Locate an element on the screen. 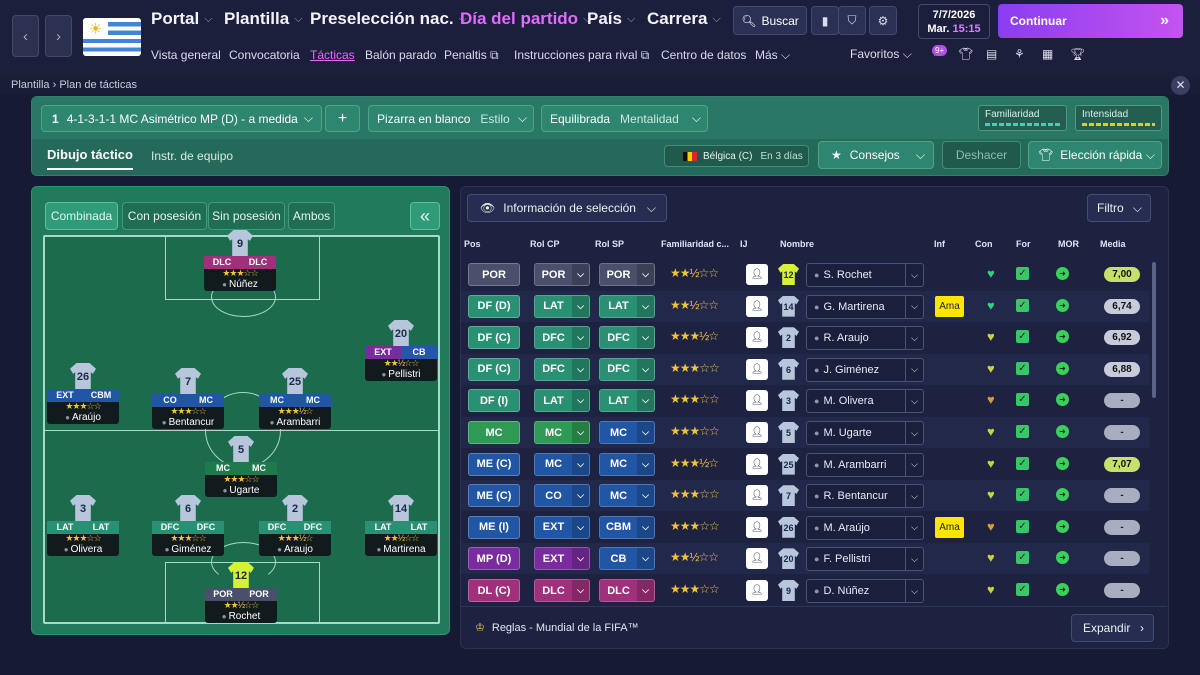  player-selector: ● M. Olivera ⌵ is located at coordinates (865, 401).